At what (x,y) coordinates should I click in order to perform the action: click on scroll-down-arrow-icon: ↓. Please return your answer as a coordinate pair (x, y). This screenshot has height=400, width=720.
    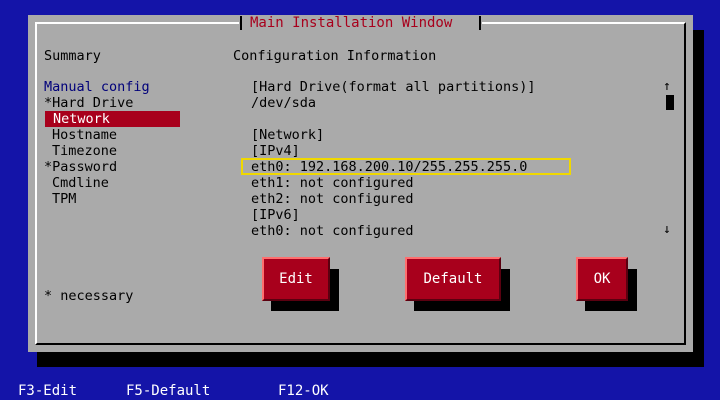
    Looking at the image, I should click on (667, 230).